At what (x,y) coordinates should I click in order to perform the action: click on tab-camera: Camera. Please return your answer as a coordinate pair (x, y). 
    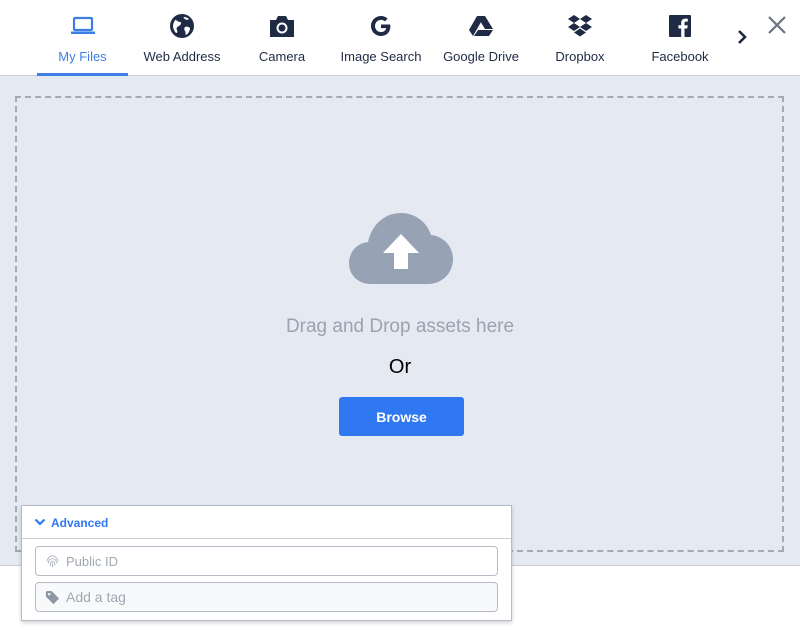
    Looking at the image, I should click on (282, 37).